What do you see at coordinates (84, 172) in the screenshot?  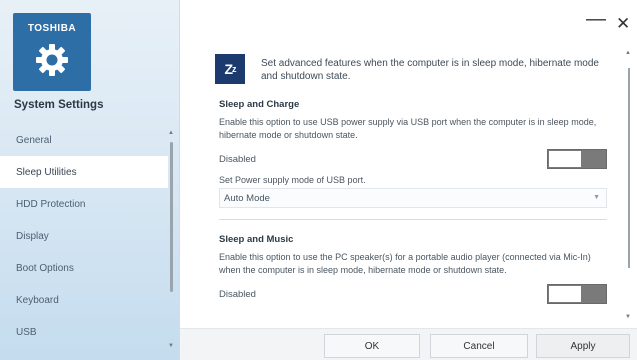 I see `sidebar-item-sleep-utilities: Sleep Utilities` at bounding box center [84, 172].